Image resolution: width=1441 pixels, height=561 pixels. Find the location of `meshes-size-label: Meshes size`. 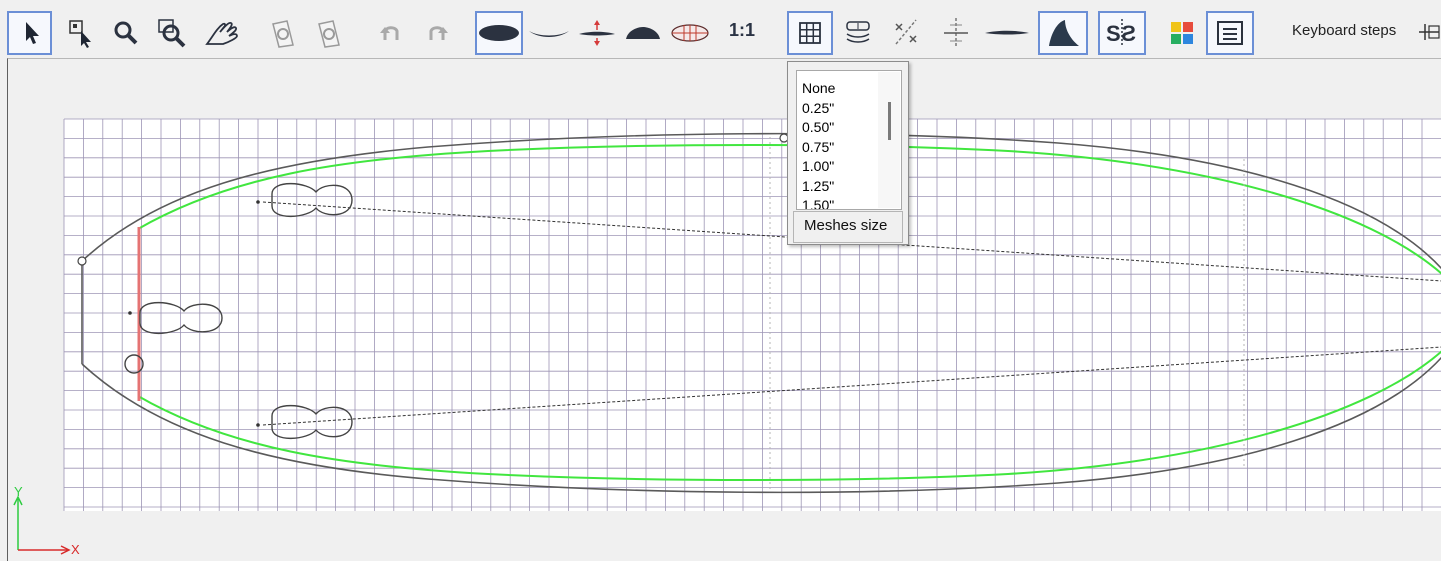

meshes-size-label: Meshes size is located at coordinates (848, 227).